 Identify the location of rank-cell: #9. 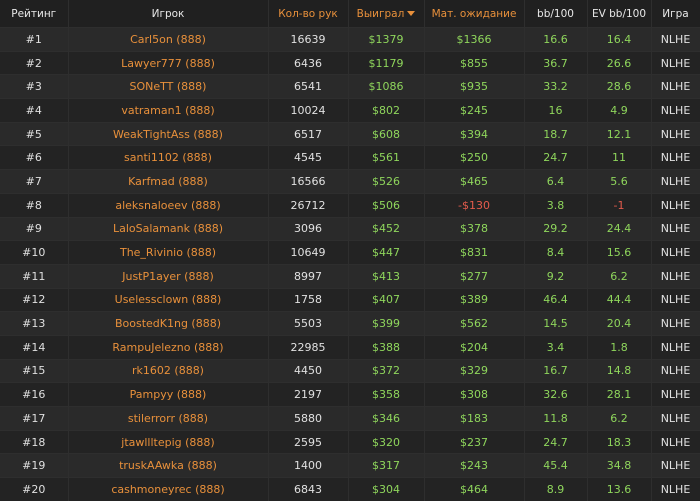
(34, 228).